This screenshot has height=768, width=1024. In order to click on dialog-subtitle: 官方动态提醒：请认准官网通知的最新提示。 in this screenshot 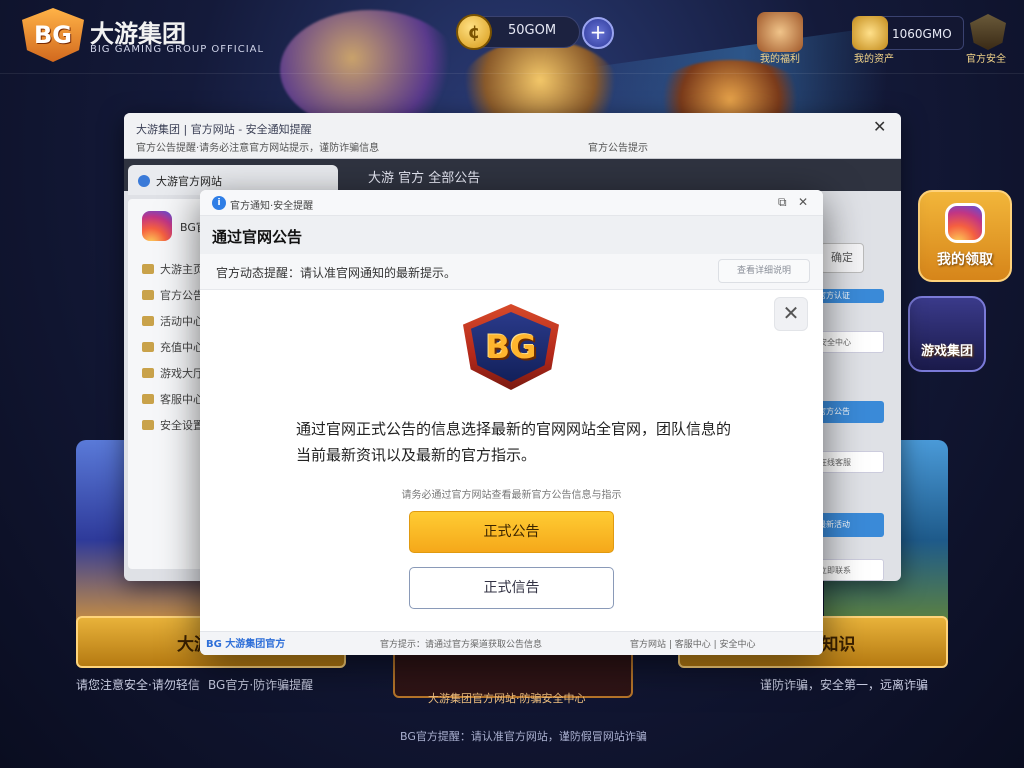, I will do `click(336, 273)`.